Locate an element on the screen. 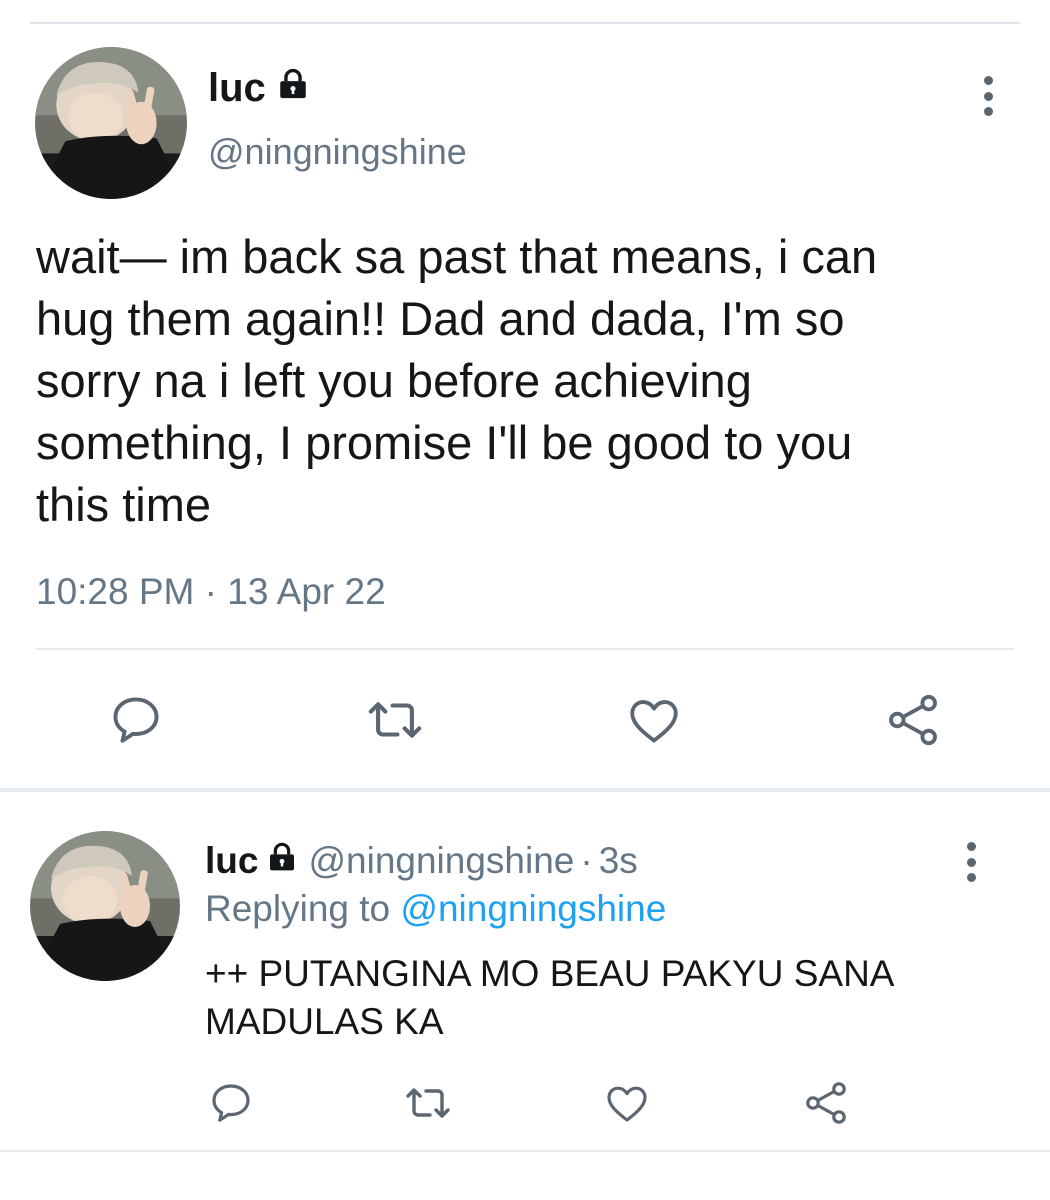  avatar is located at coordinates (111, 123).